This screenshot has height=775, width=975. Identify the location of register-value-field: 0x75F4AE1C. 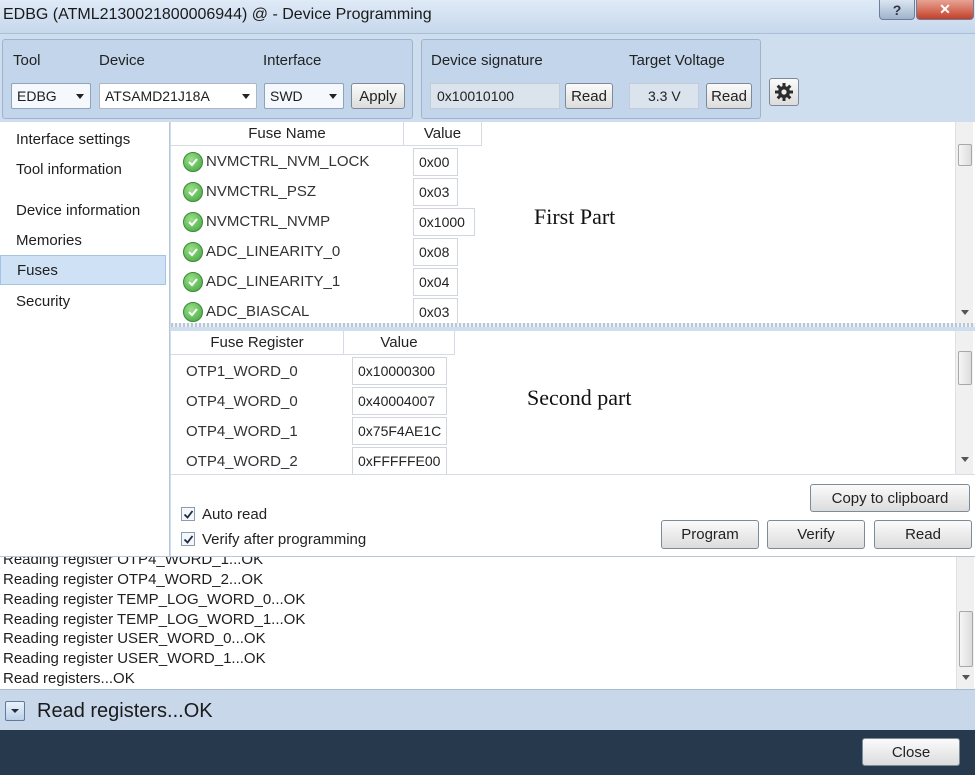
(399, 431).